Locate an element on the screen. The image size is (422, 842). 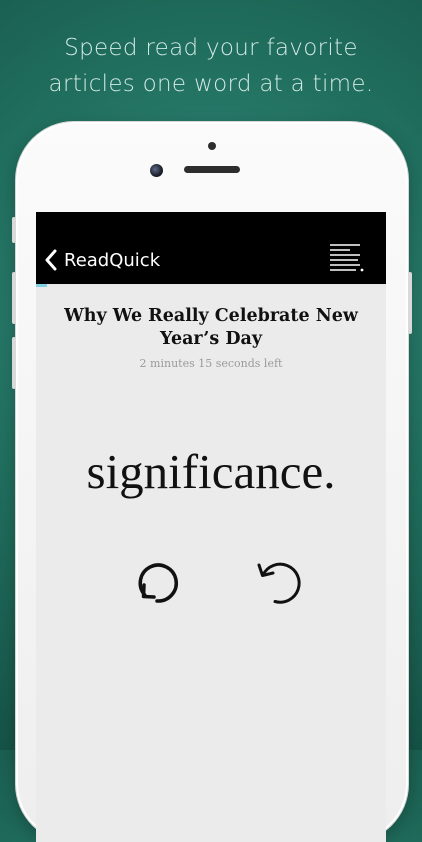
side-button-silent is located at coordinates (14, 230).